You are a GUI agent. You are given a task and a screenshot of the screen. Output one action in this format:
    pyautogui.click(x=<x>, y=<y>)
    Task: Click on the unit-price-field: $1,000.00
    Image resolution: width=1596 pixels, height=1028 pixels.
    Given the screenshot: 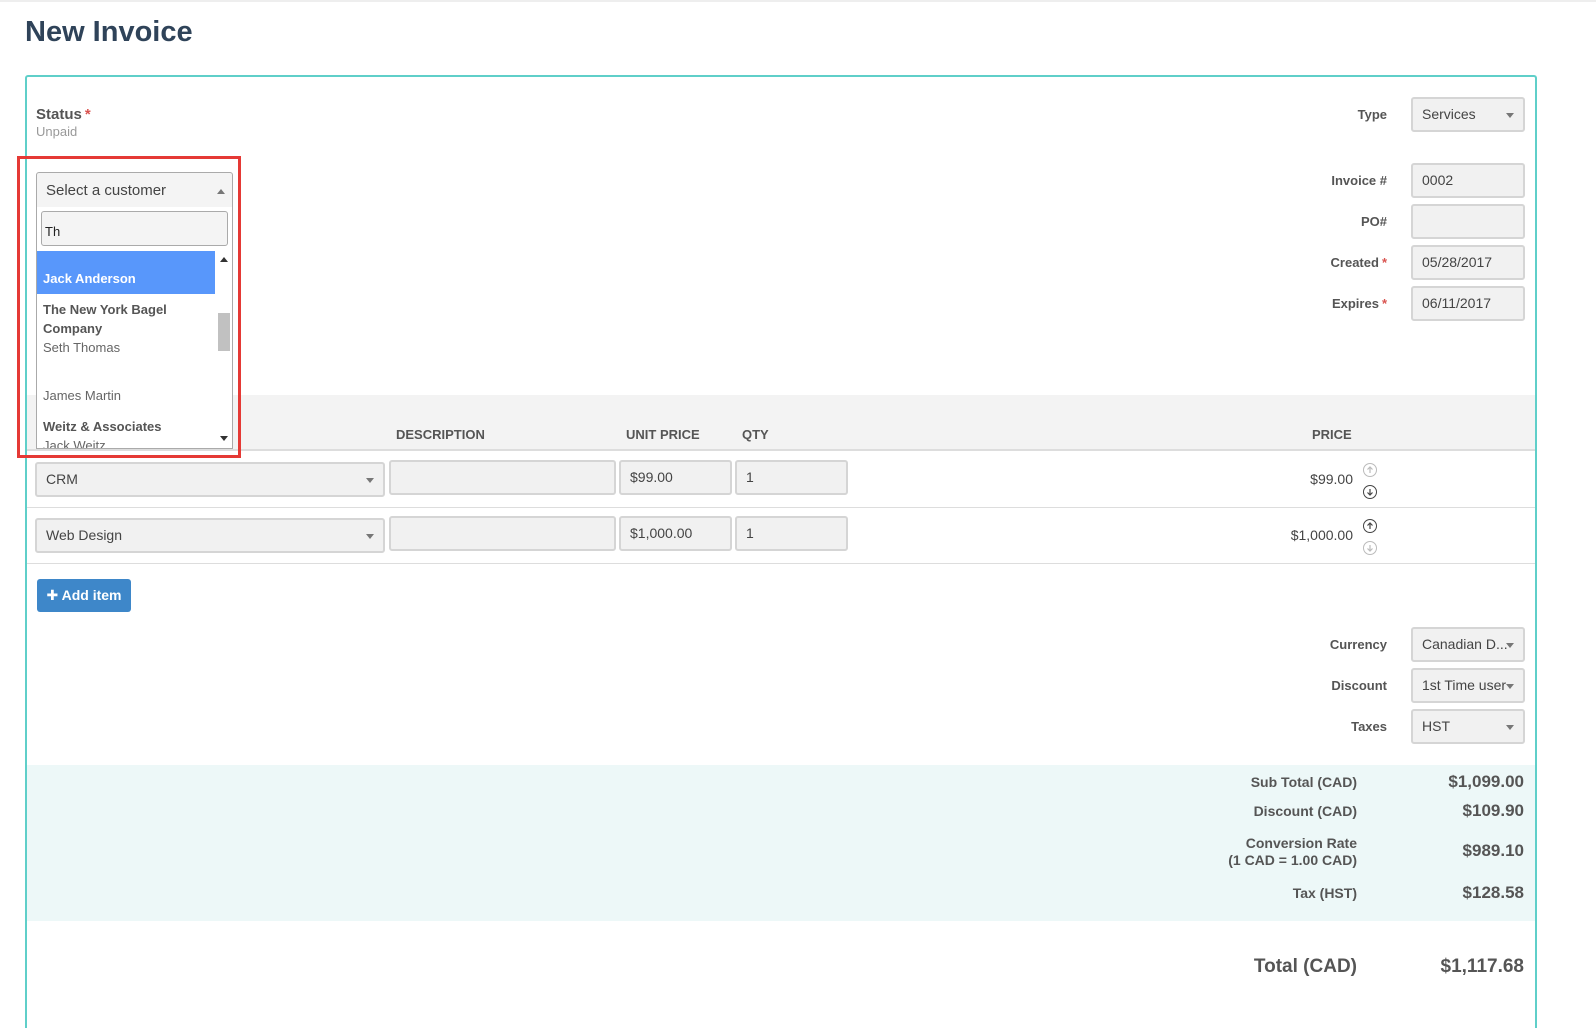 What is the action you would take?
    pyautogui.click(x=675, y=533)
    